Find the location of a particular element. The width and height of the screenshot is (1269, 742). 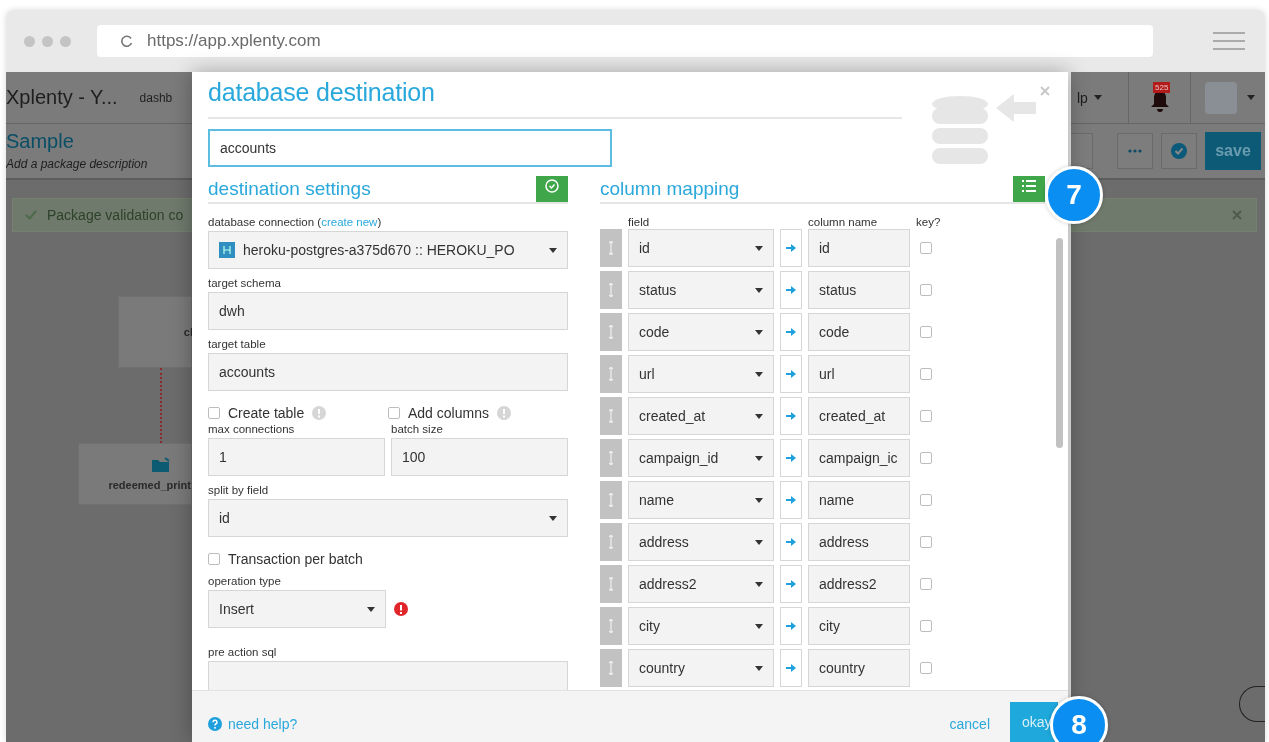

url-text: https://app.xplenty.com is located at coordinates (234, 41).